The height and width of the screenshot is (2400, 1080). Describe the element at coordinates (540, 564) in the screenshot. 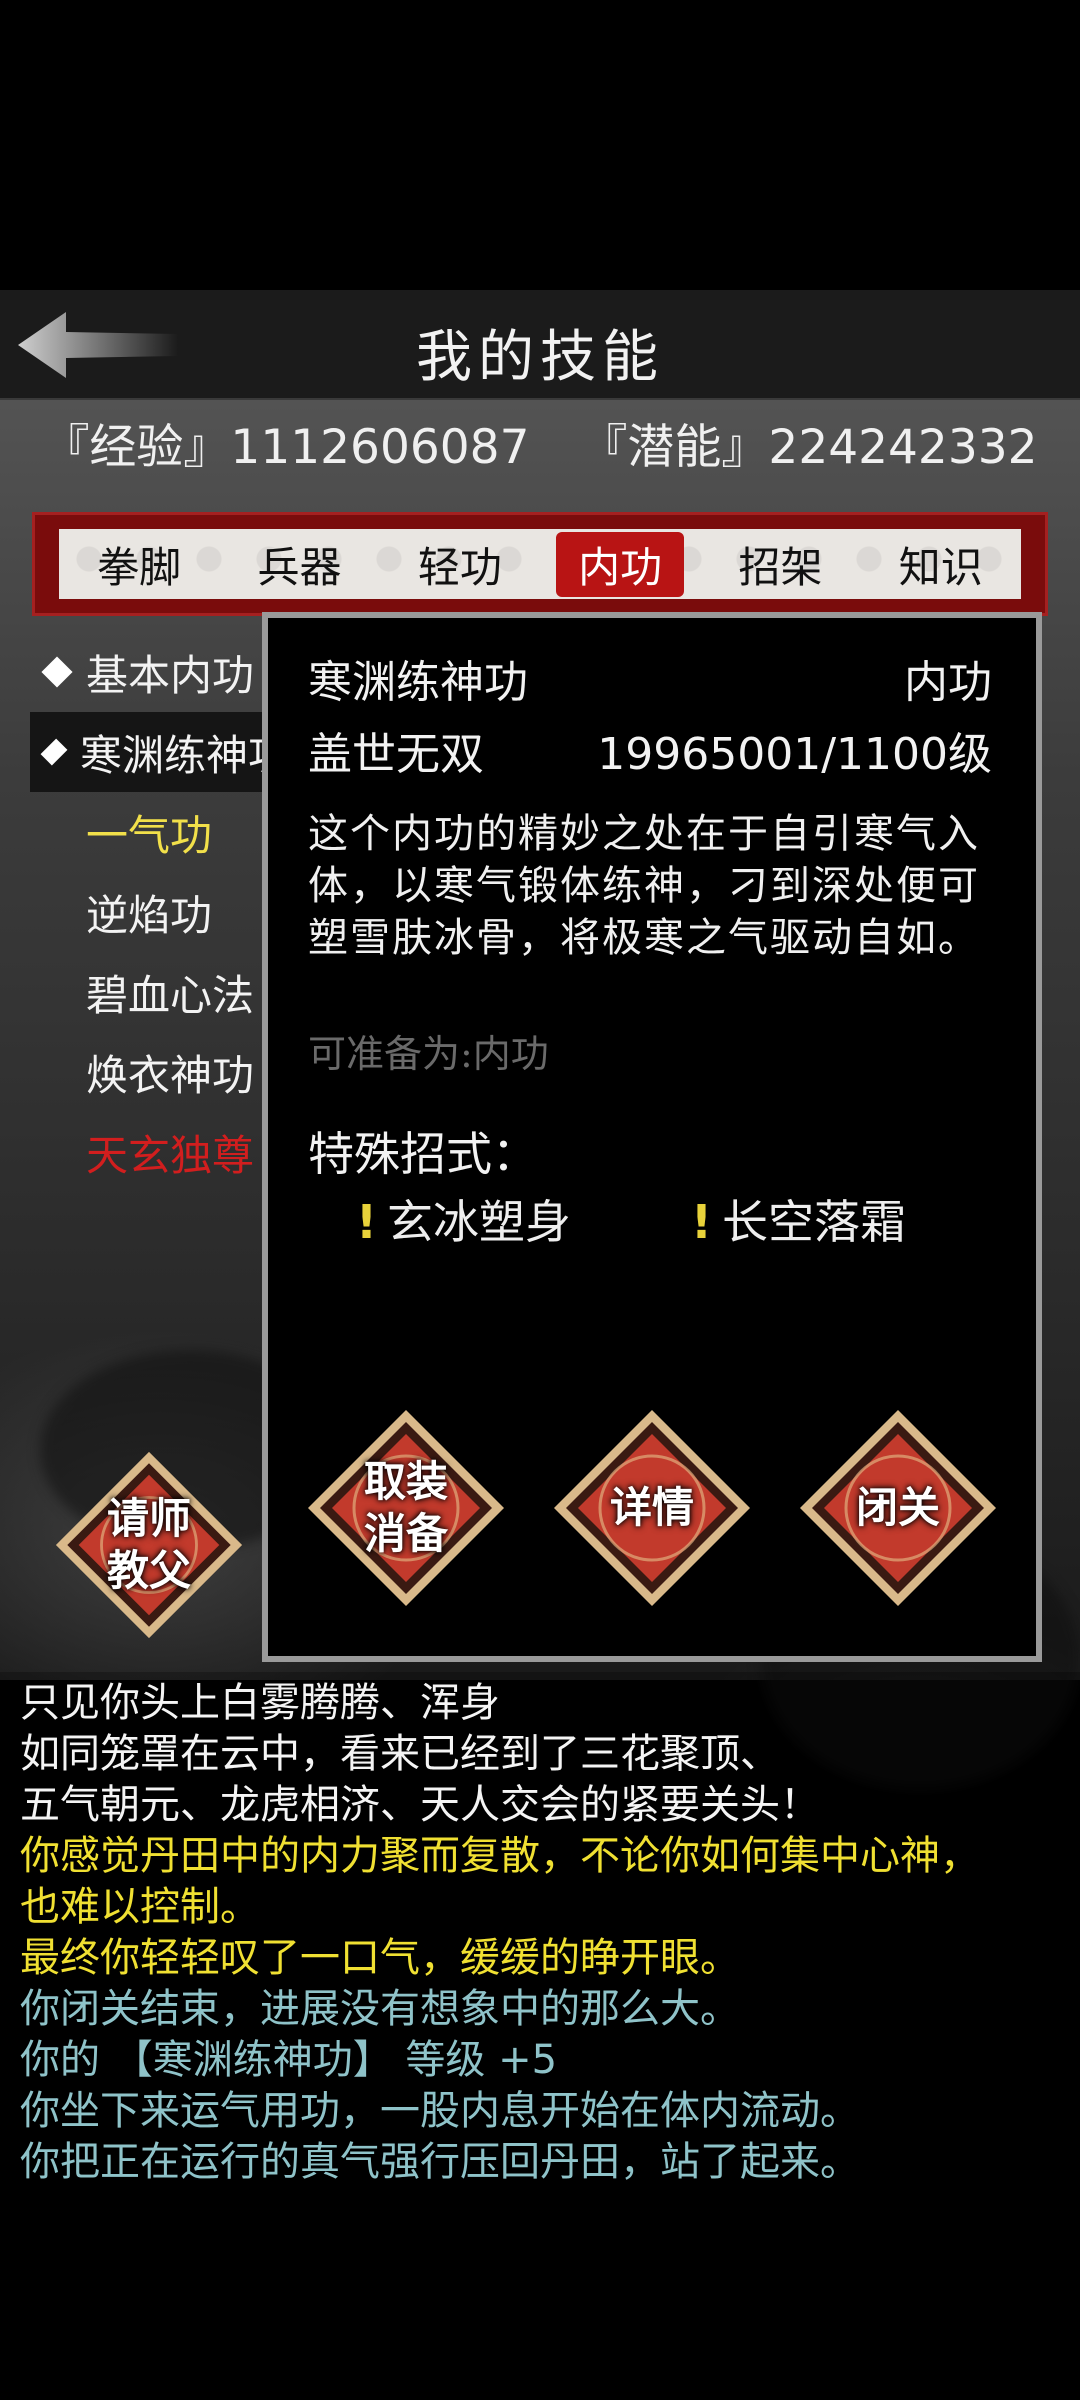

I see `skill-category-tabs: 拳脚 兵器 轻功 内功 招架 知识` at that location.